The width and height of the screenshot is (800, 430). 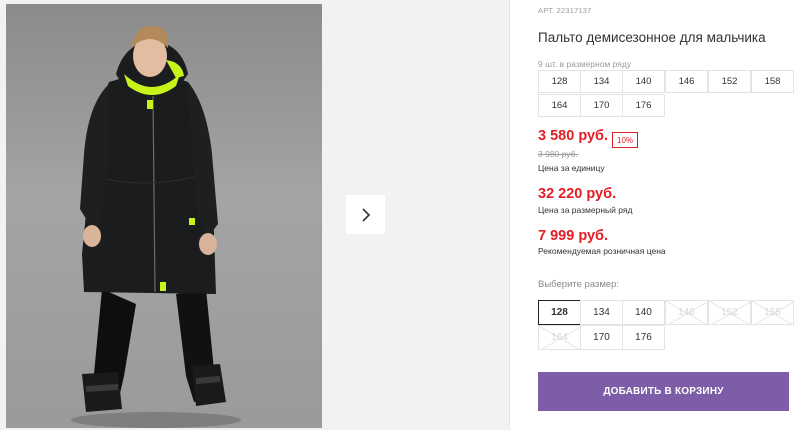 I want to click on chevron-right-icon, so click(x=365, y=214).